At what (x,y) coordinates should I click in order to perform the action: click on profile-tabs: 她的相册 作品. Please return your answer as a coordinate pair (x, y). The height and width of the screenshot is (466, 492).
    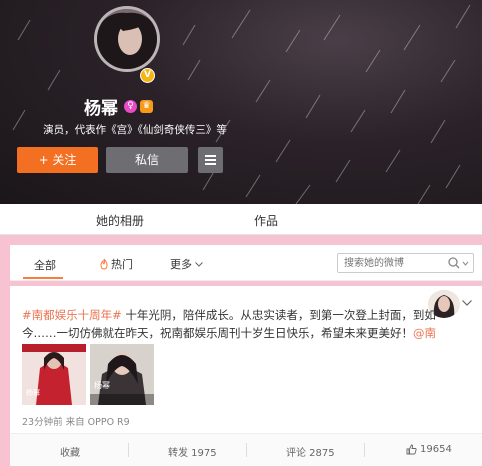
    Looking at the image, I should click on (241, 219).